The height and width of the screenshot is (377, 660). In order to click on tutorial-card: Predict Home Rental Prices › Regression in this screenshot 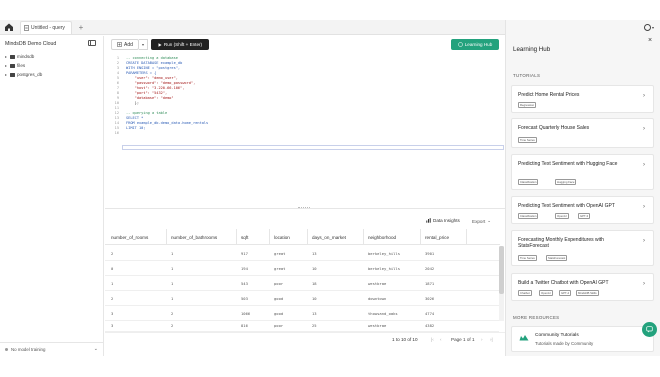, I will do `click(582, 99)`.